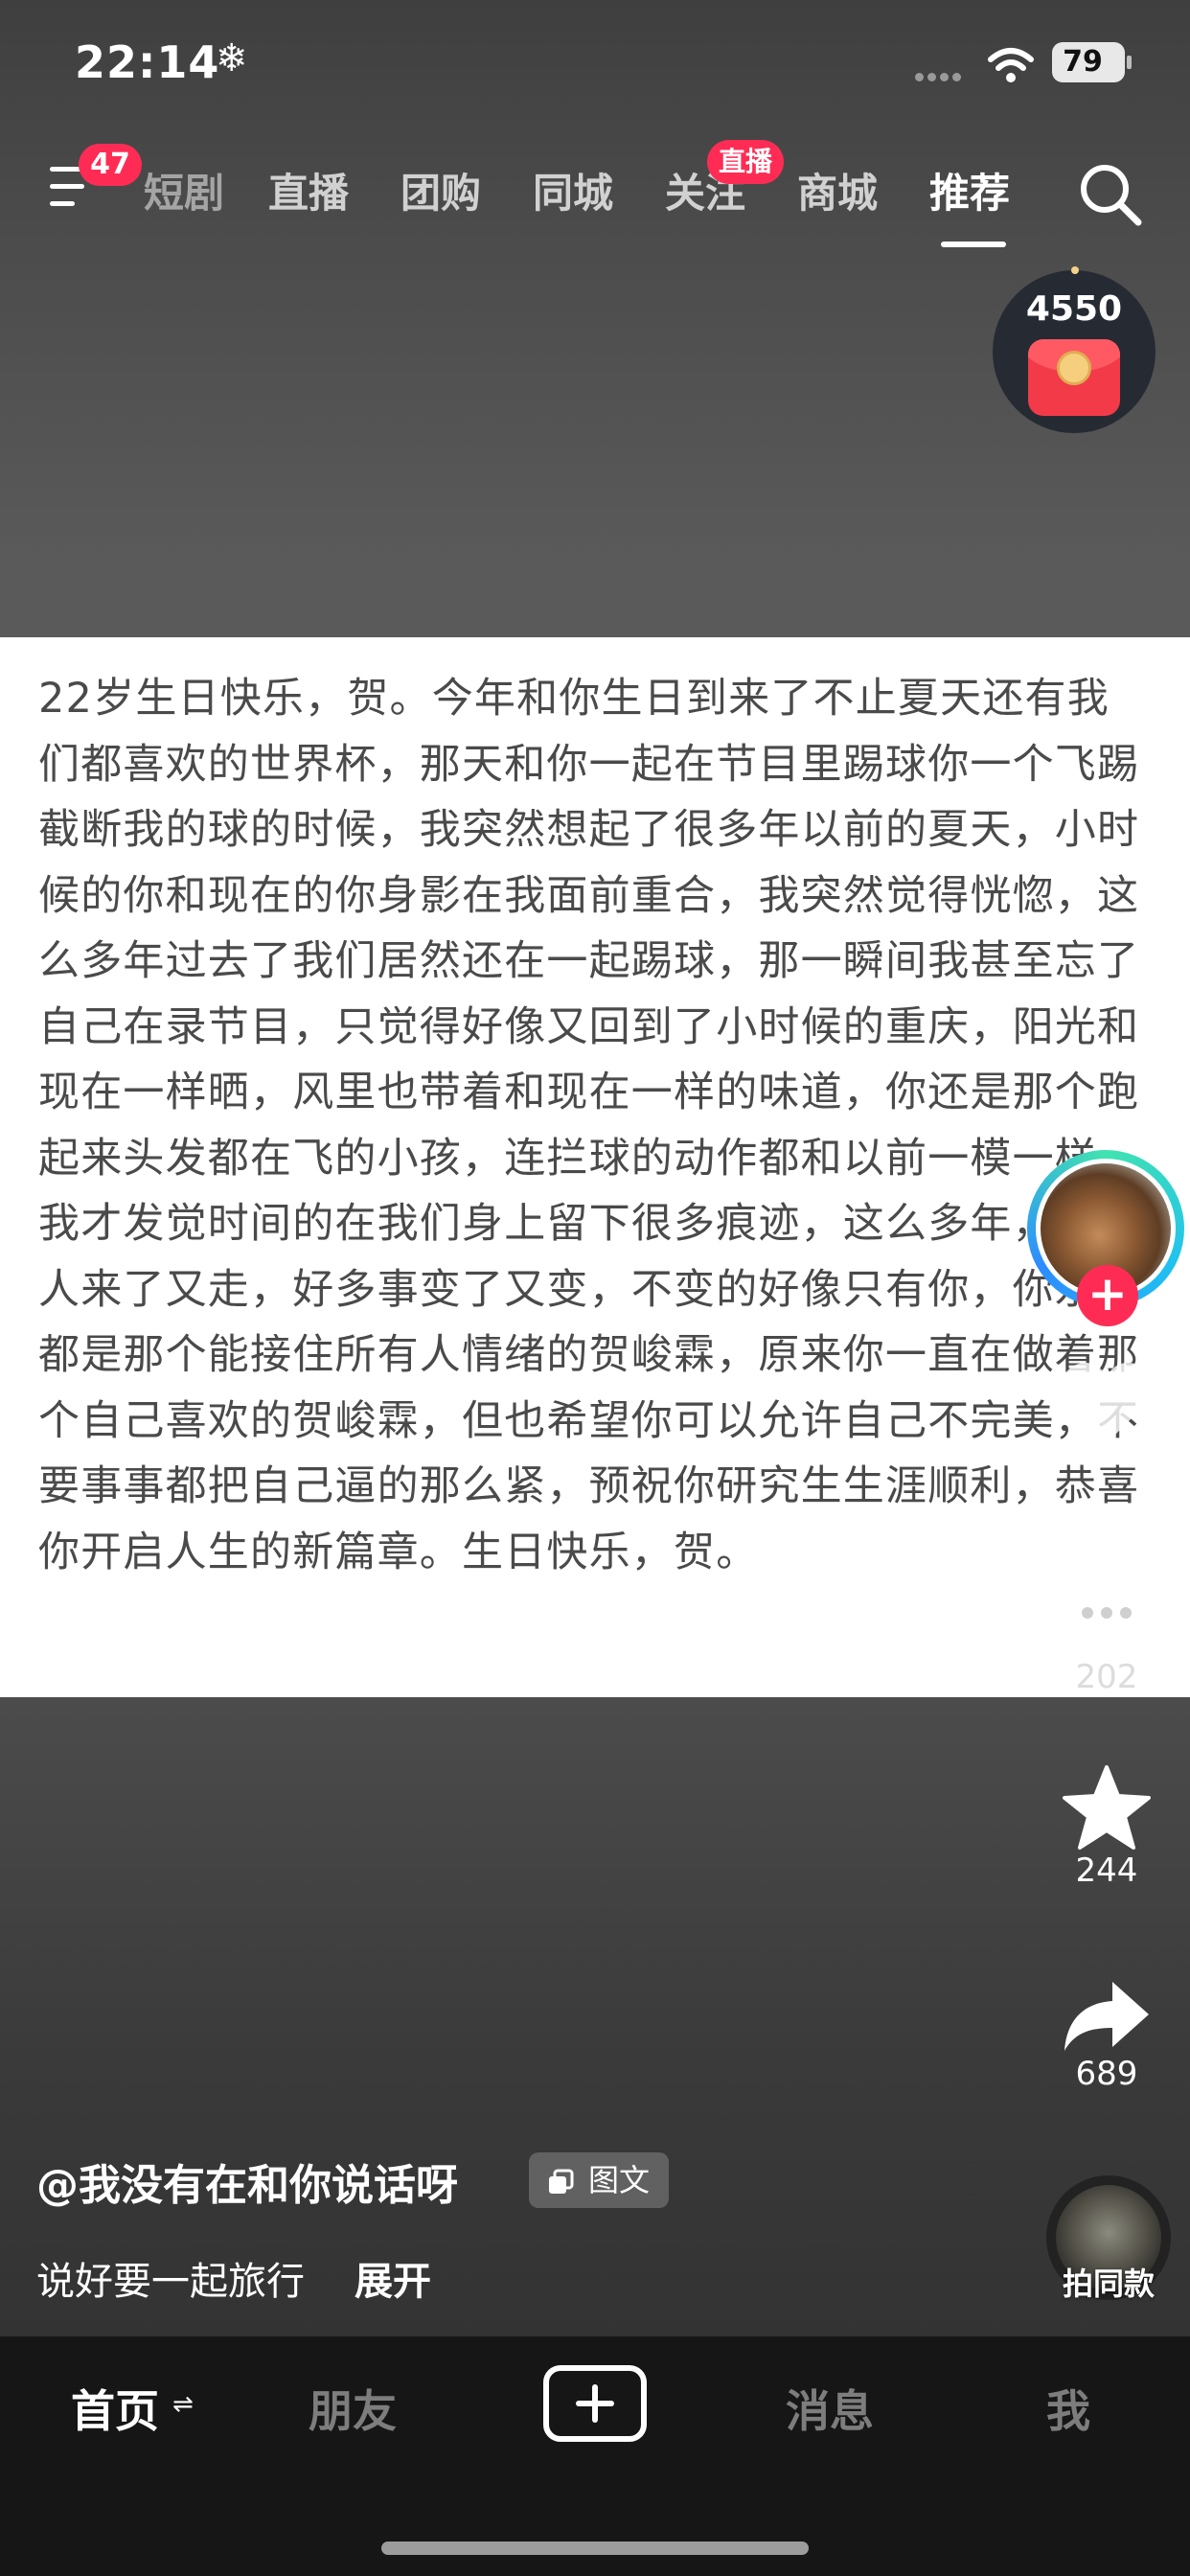 Image resolution: width=1190 pixels, height=2576 pixels. Describe the element at coordinates (1106, 2074) in the screenshot. I see `share-count: 689` at that location.